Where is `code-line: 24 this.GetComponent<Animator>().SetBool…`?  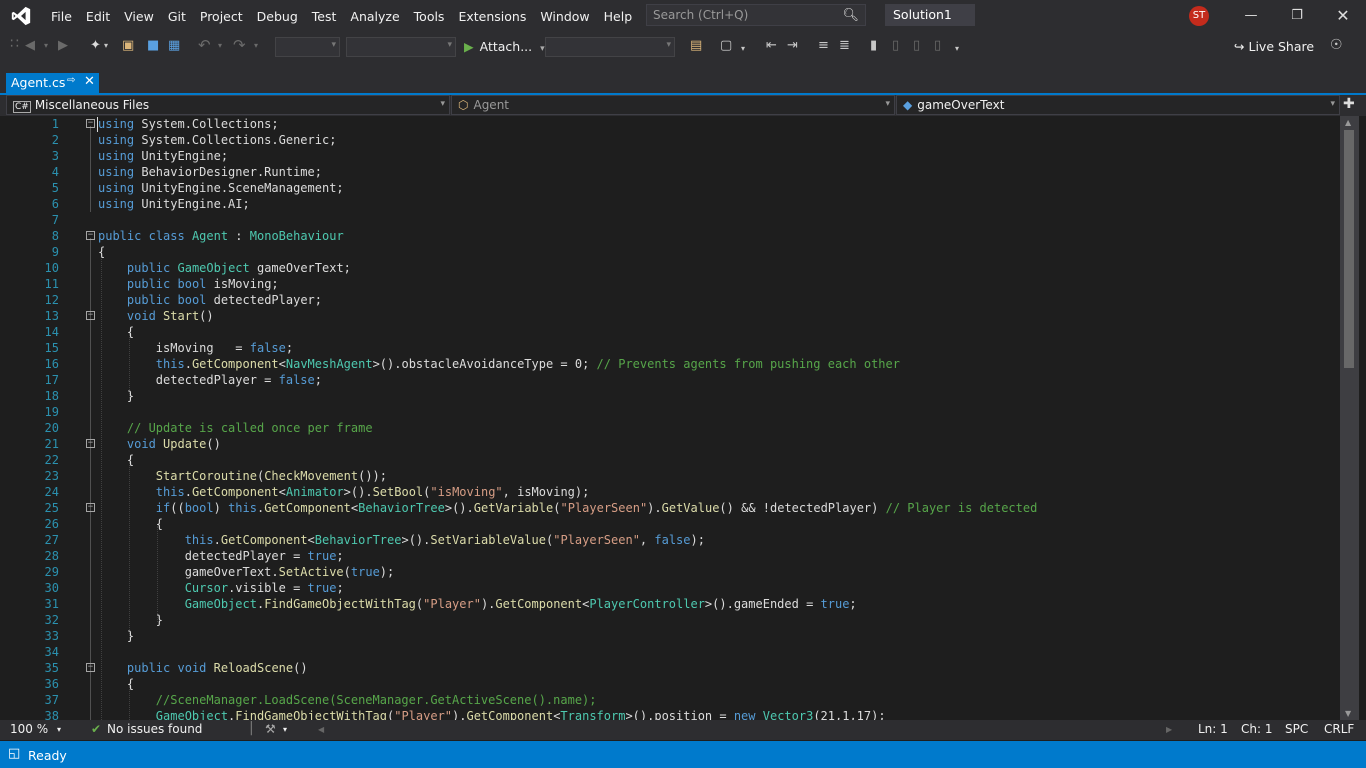 code-line: 24 this.GetComponent<Animator>().SetBool… is located at coordinates (670, 492).